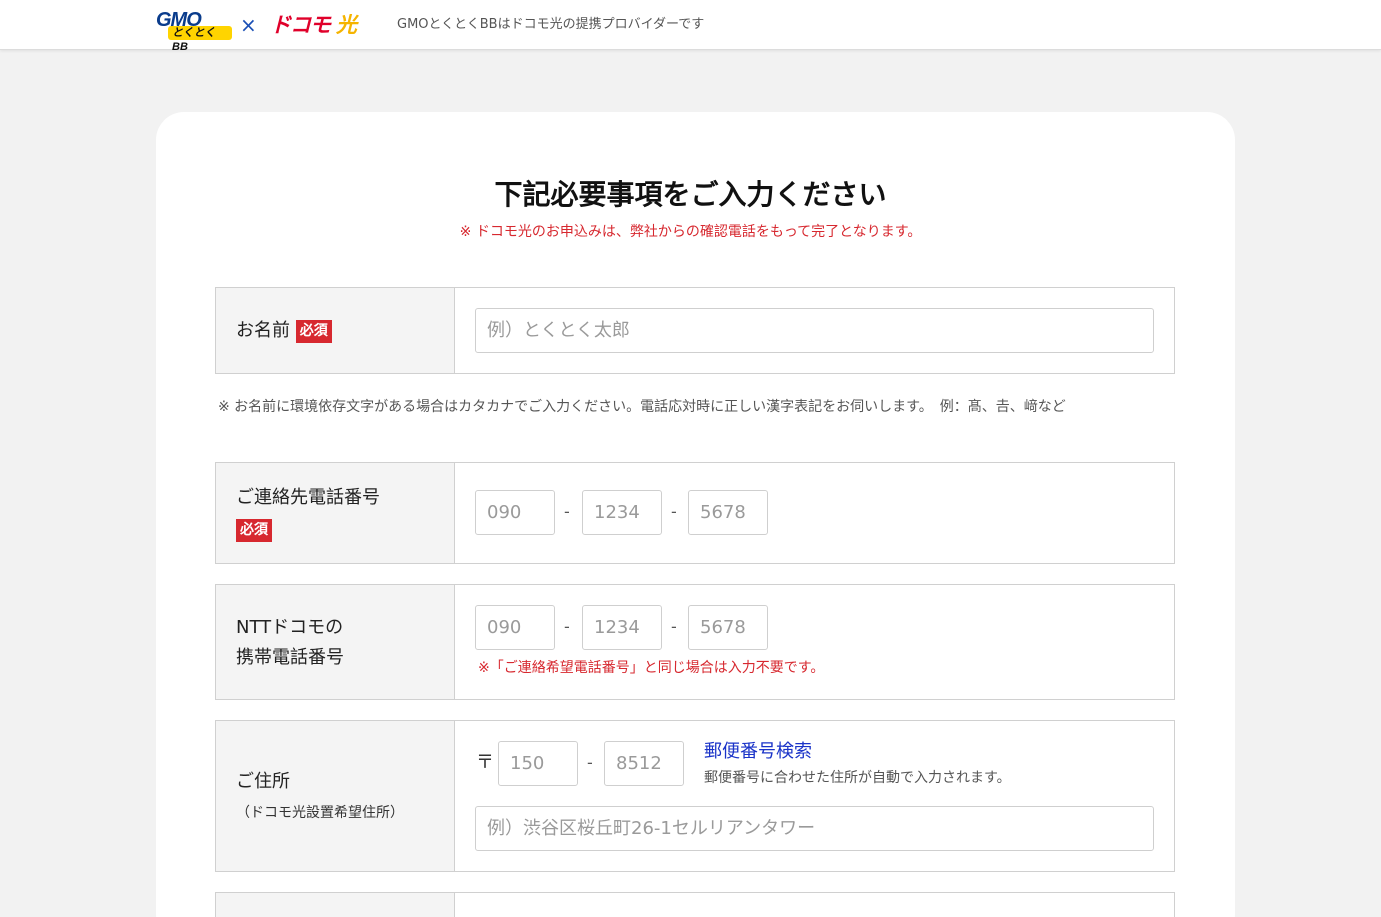 This screenshot has height=917, width=1381. Describe the element at coordinates (335, 642) in the screenshot. I see `docomo-phone-label-cell: NTTドコモの 携帯電話番号` at that location.